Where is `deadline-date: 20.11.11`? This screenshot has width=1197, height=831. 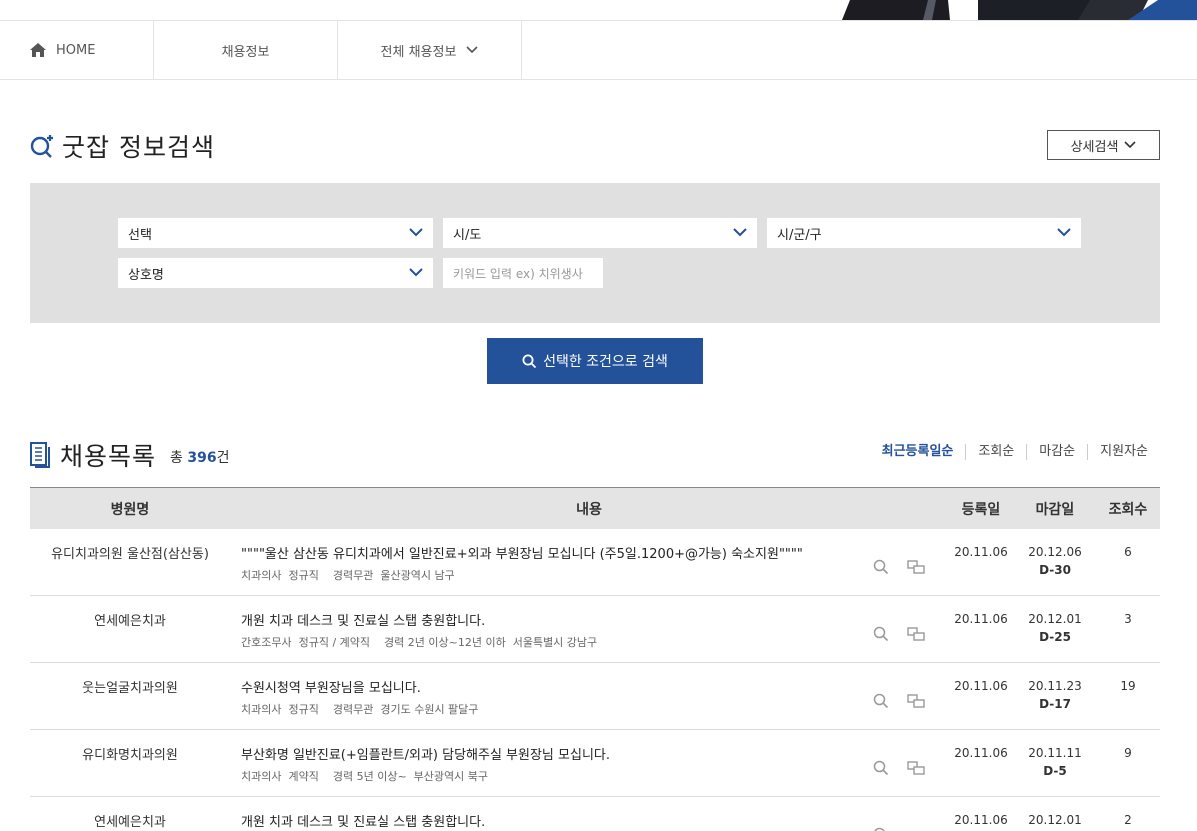
deadline-date: 20.11.11 is located at coordinates (1055, 753).